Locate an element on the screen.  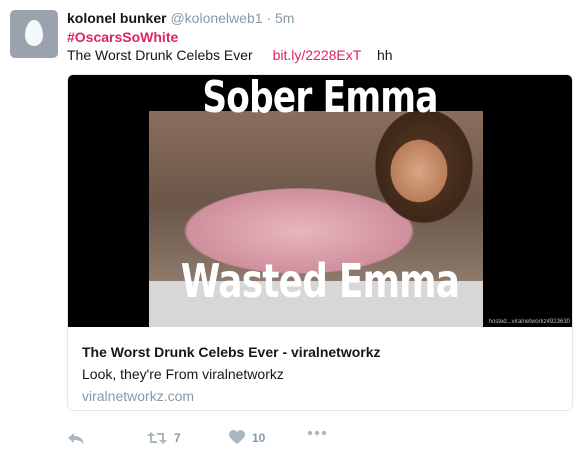
card-description: Look, they're From viralnetworkz is located at coordinates (183, 374).